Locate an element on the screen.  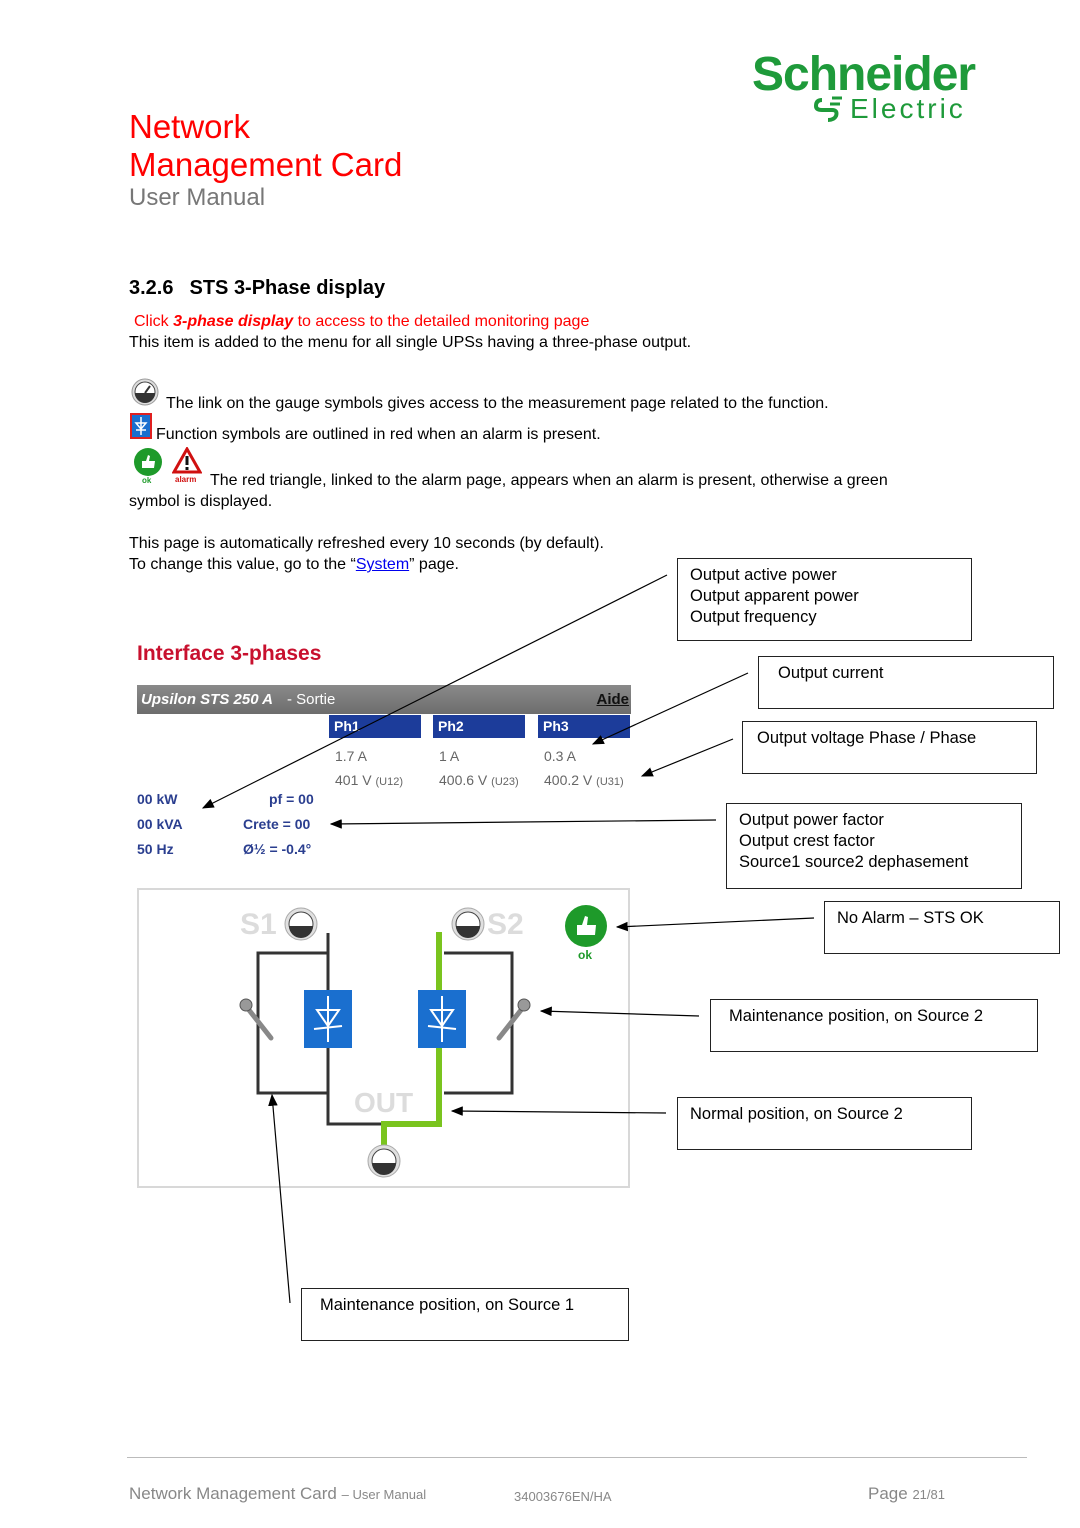
schneider-logo-mark-icon is located at coordinates (827, 109).